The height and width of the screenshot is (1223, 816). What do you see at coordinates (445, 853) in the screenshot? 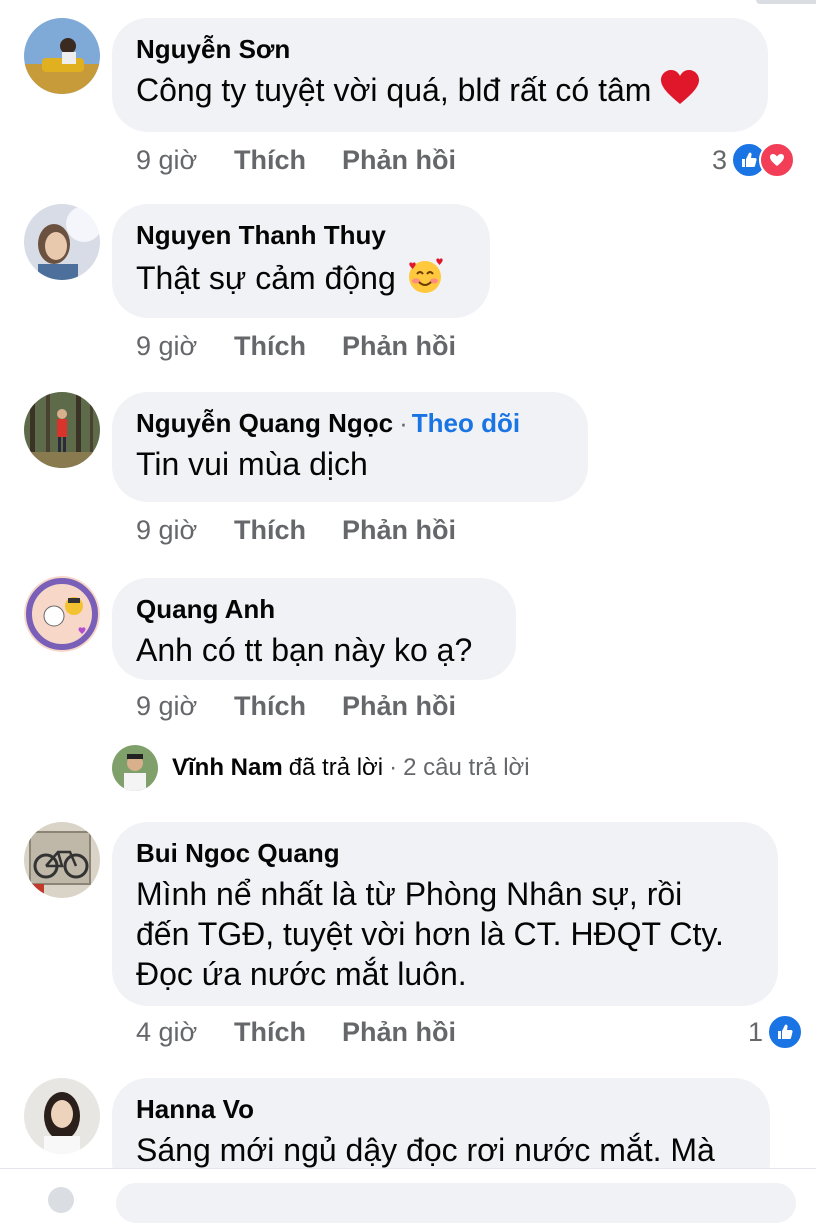
I see `comment-author: Bui Ngoc Quang` at bounding box center [445, 853].